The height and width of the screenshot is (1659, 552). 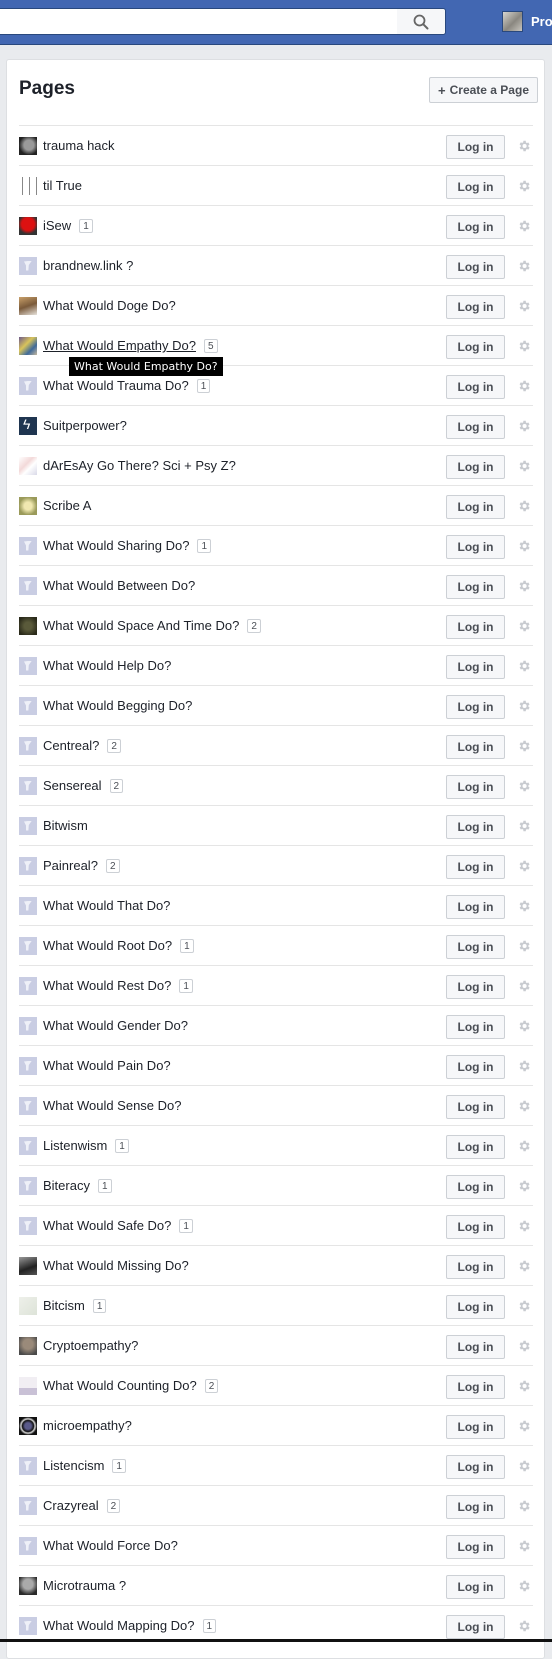 I want to click on page-name-link: Listencism, so click(x=73, y=1465).